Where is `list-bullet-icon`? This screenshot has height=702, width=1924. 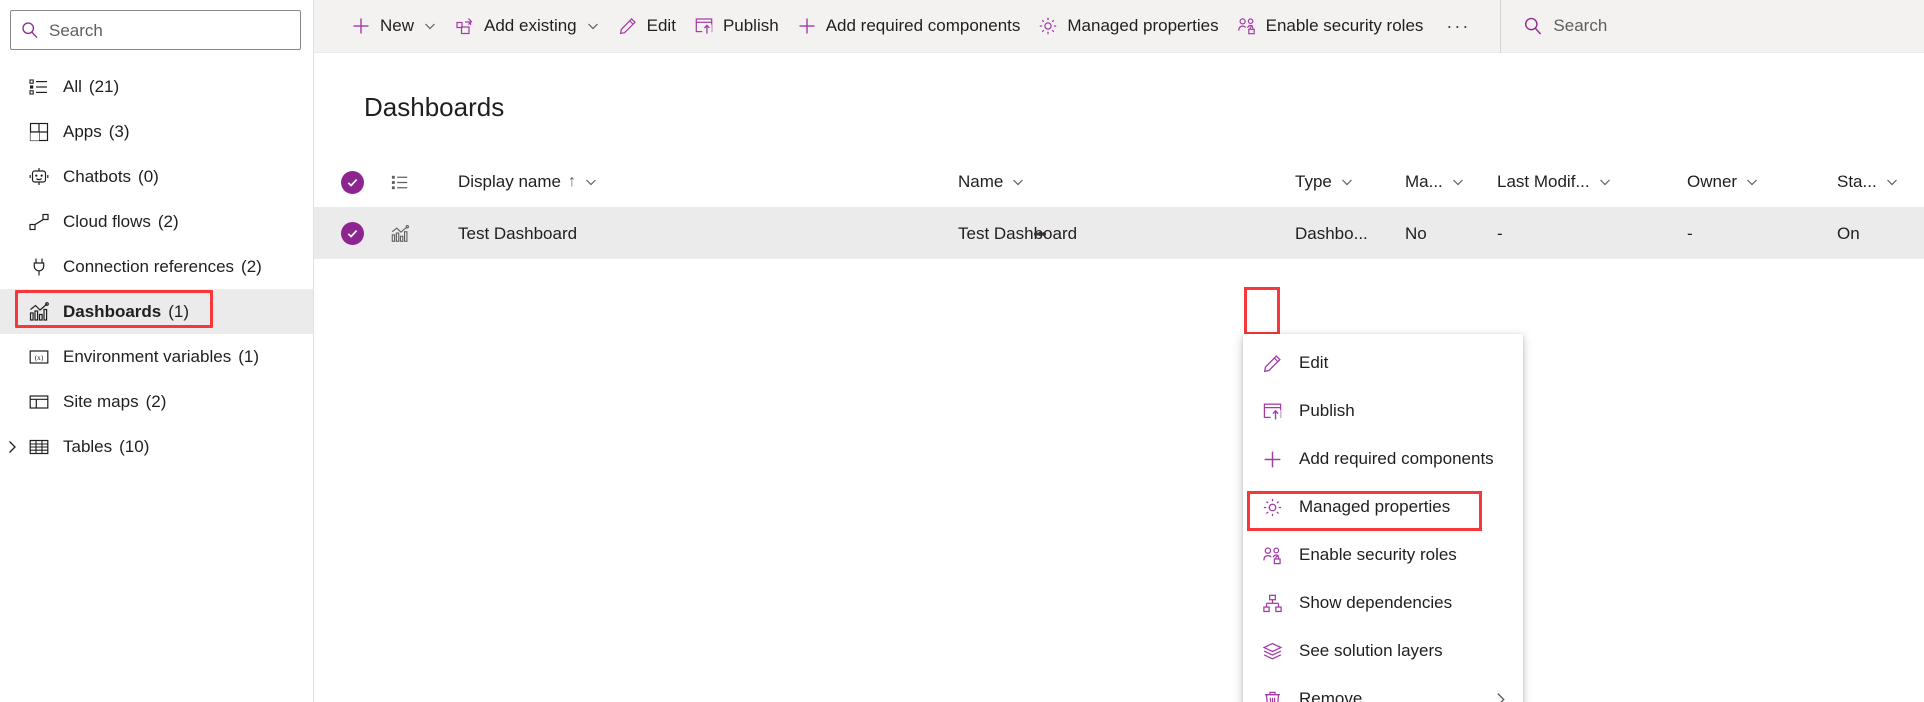 list-bullet-icon is located at coordinates (400, 182).